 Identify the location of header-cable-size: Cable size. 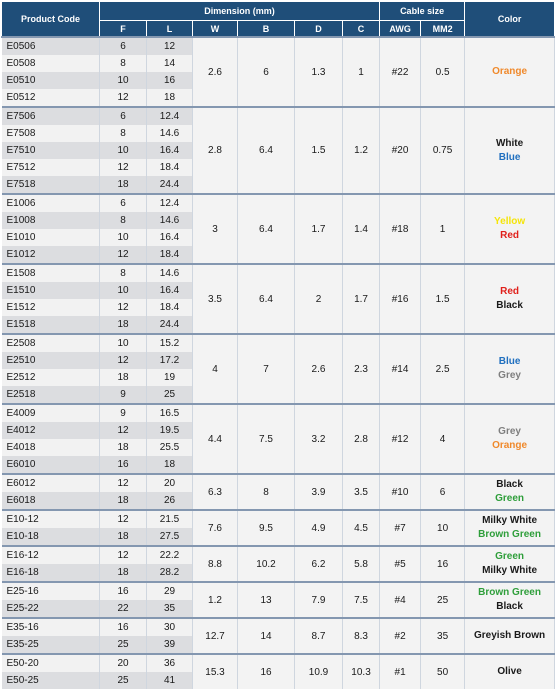
(422, 11).